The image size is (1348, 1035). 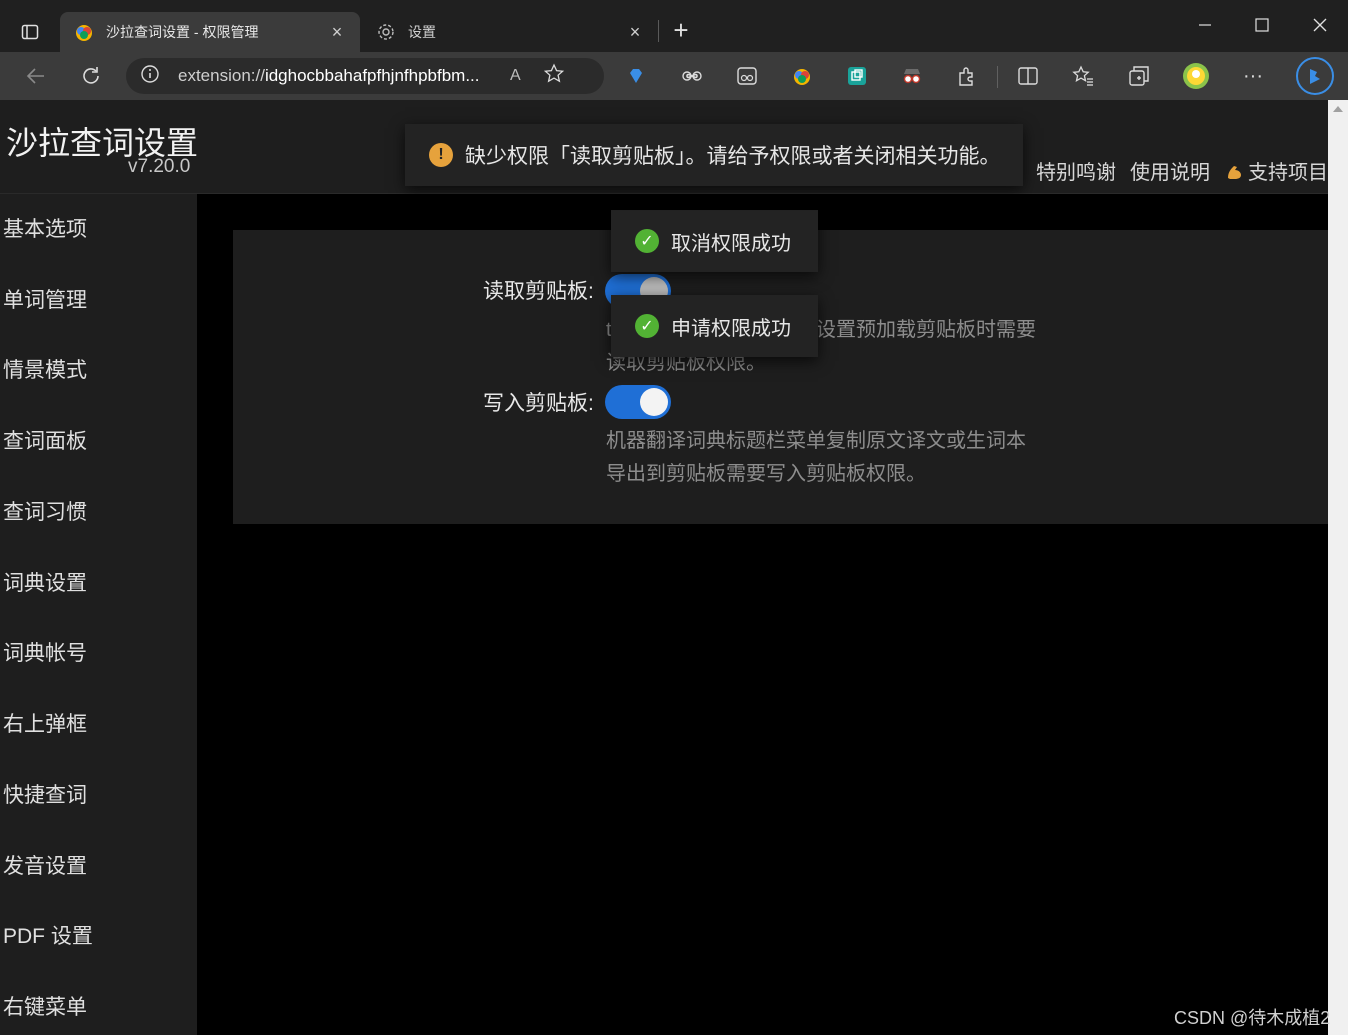 I want to click on profile-avatar, so click(x=1196, y=76).